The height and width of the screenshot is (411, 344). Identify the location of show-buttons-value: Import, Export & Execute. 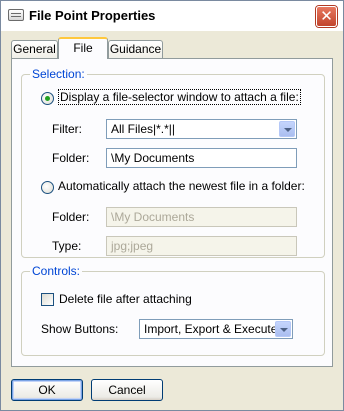
(211, 329).